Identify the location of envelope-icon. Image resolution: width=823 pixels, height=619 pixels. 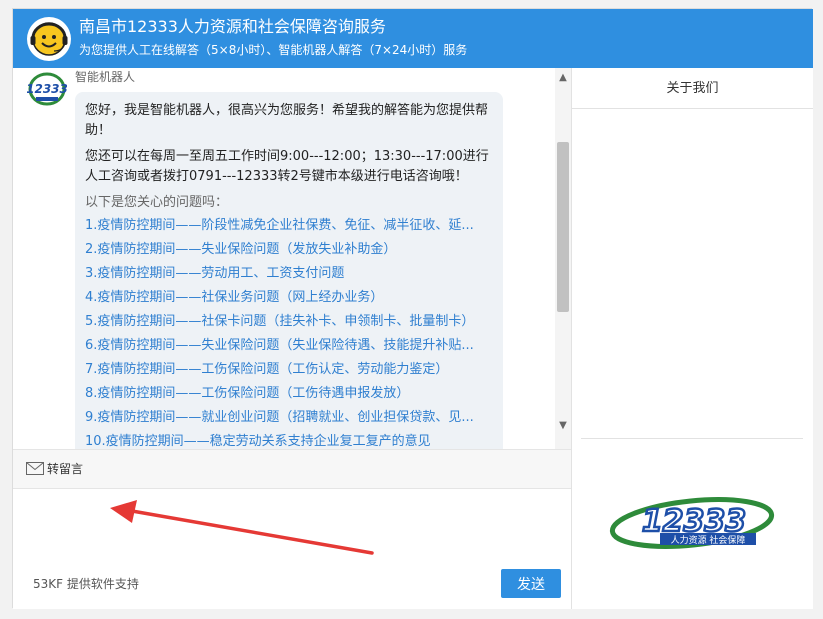
(35, 468).